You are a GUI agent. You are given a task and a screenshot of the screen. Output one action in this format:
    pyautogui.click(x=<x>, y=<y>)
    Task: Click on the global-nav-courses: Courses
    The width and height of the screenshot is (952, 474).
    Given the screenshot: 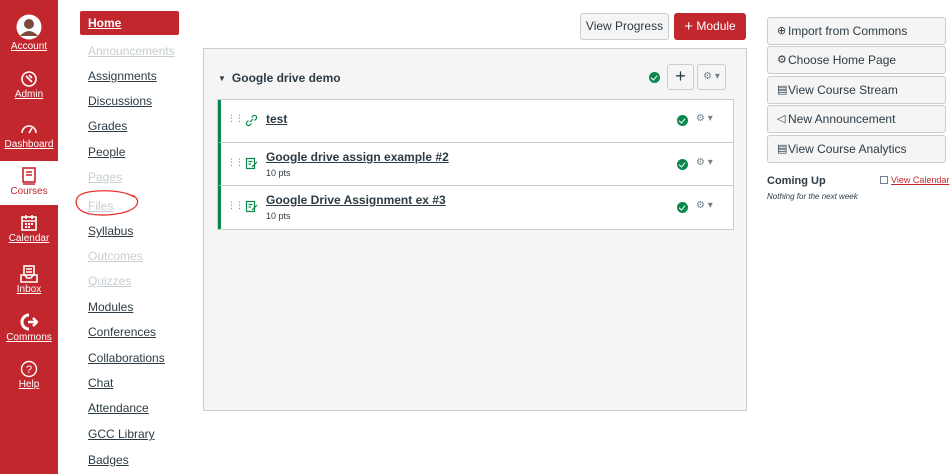 What is the action you would take?
    pyautogui.click(x=29, y=183)
    